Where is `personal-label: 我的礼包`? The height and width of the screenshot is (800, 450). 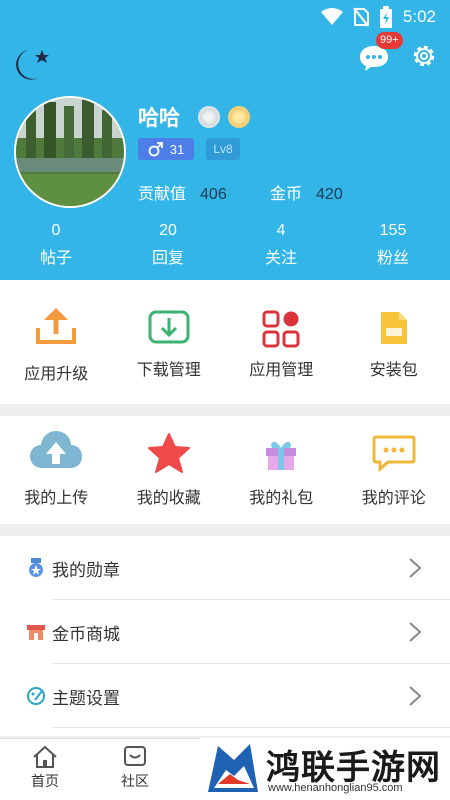 personal-label: 我的礼包 is located at coordinates (281, 498).